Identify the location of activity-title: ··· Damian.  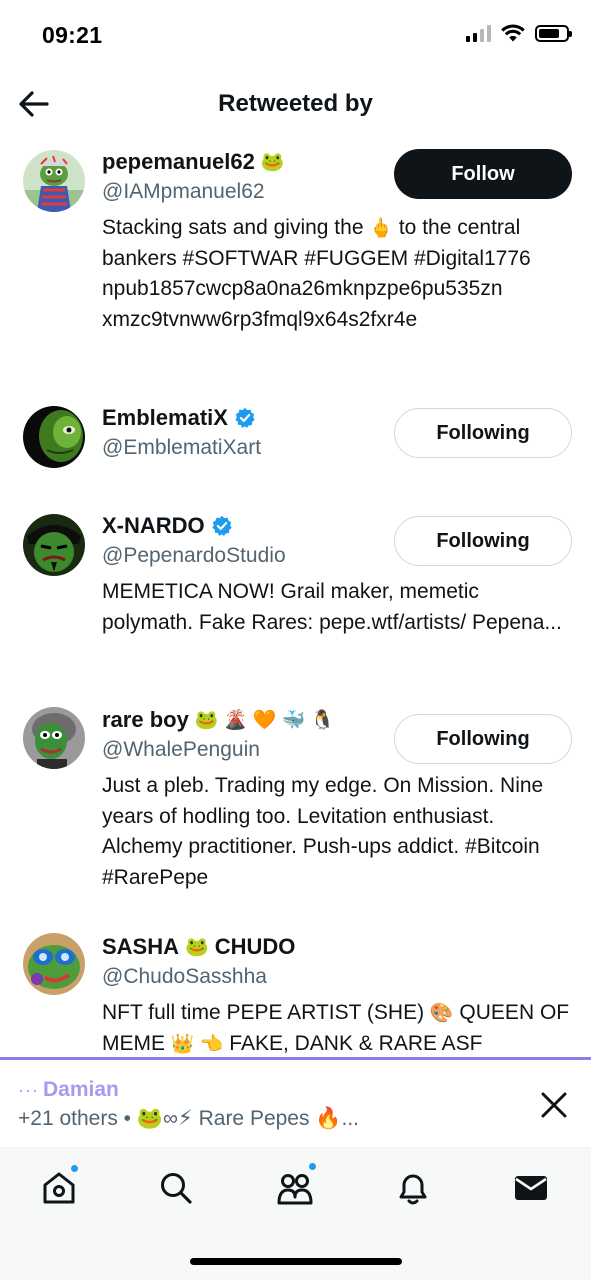
(68, 1090).